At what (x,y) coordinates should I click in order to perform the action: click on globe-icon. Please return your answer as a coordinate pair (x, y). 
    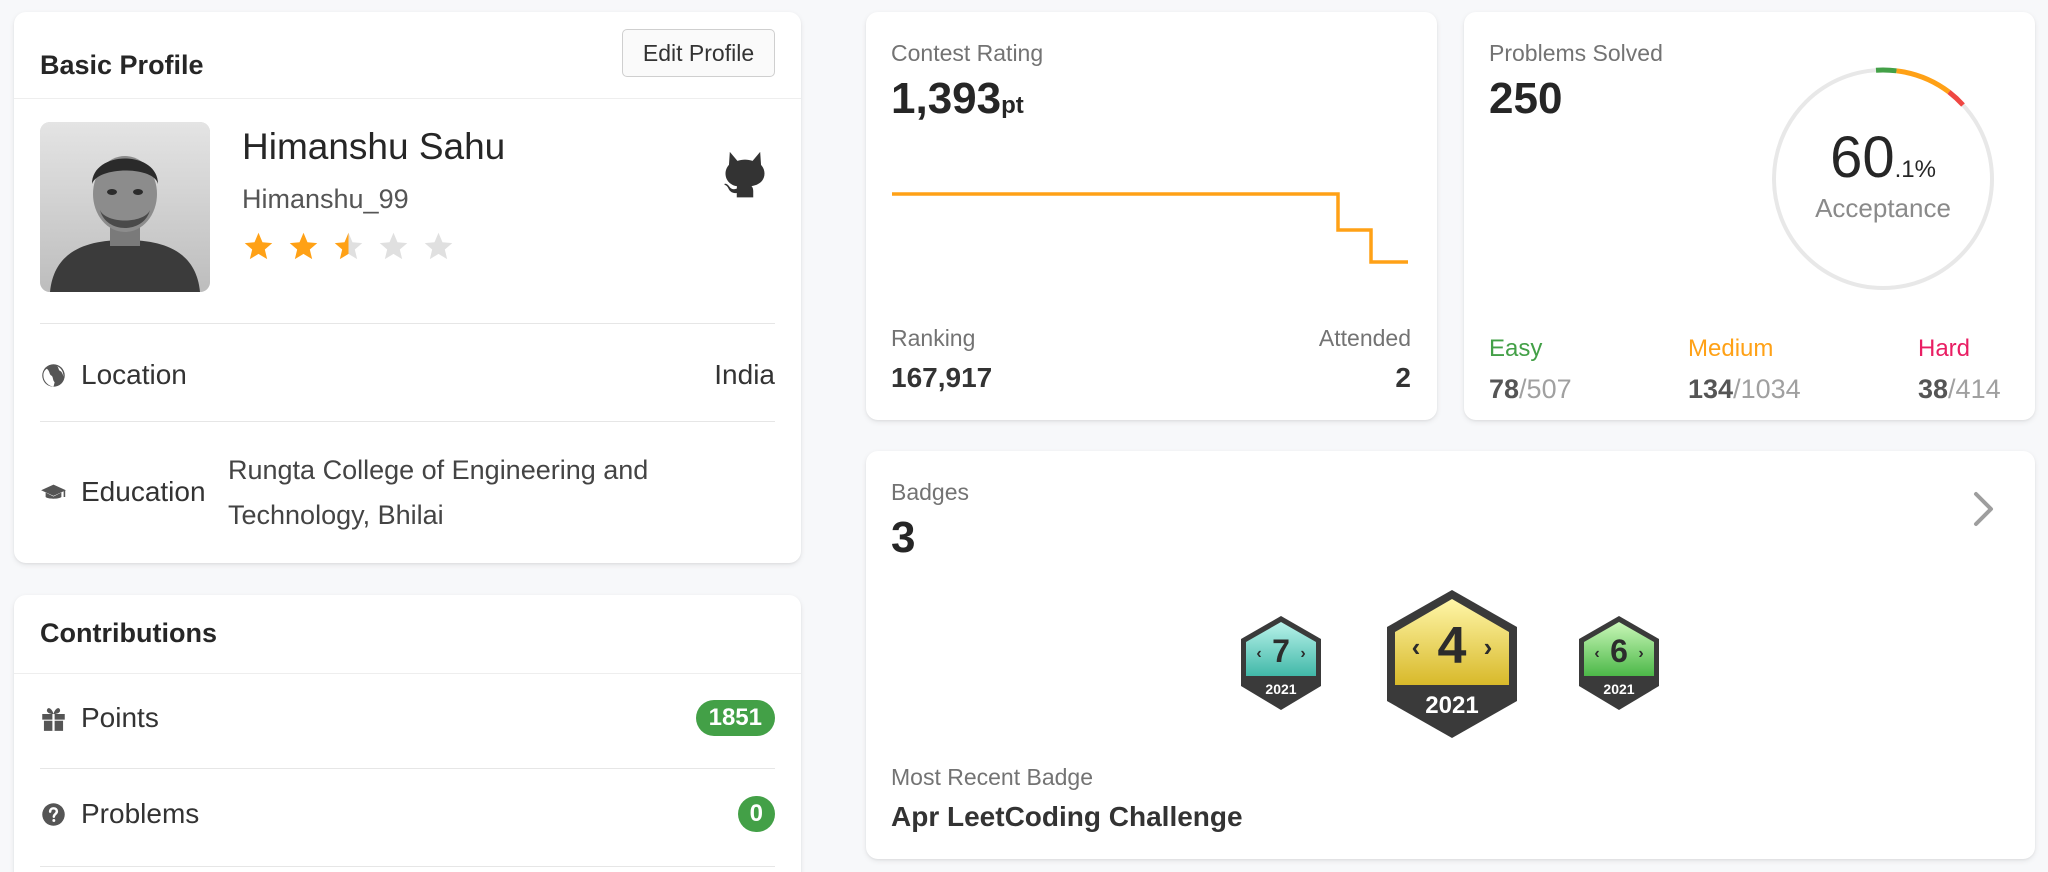
    Looking at the image, I should click on (53, 375).